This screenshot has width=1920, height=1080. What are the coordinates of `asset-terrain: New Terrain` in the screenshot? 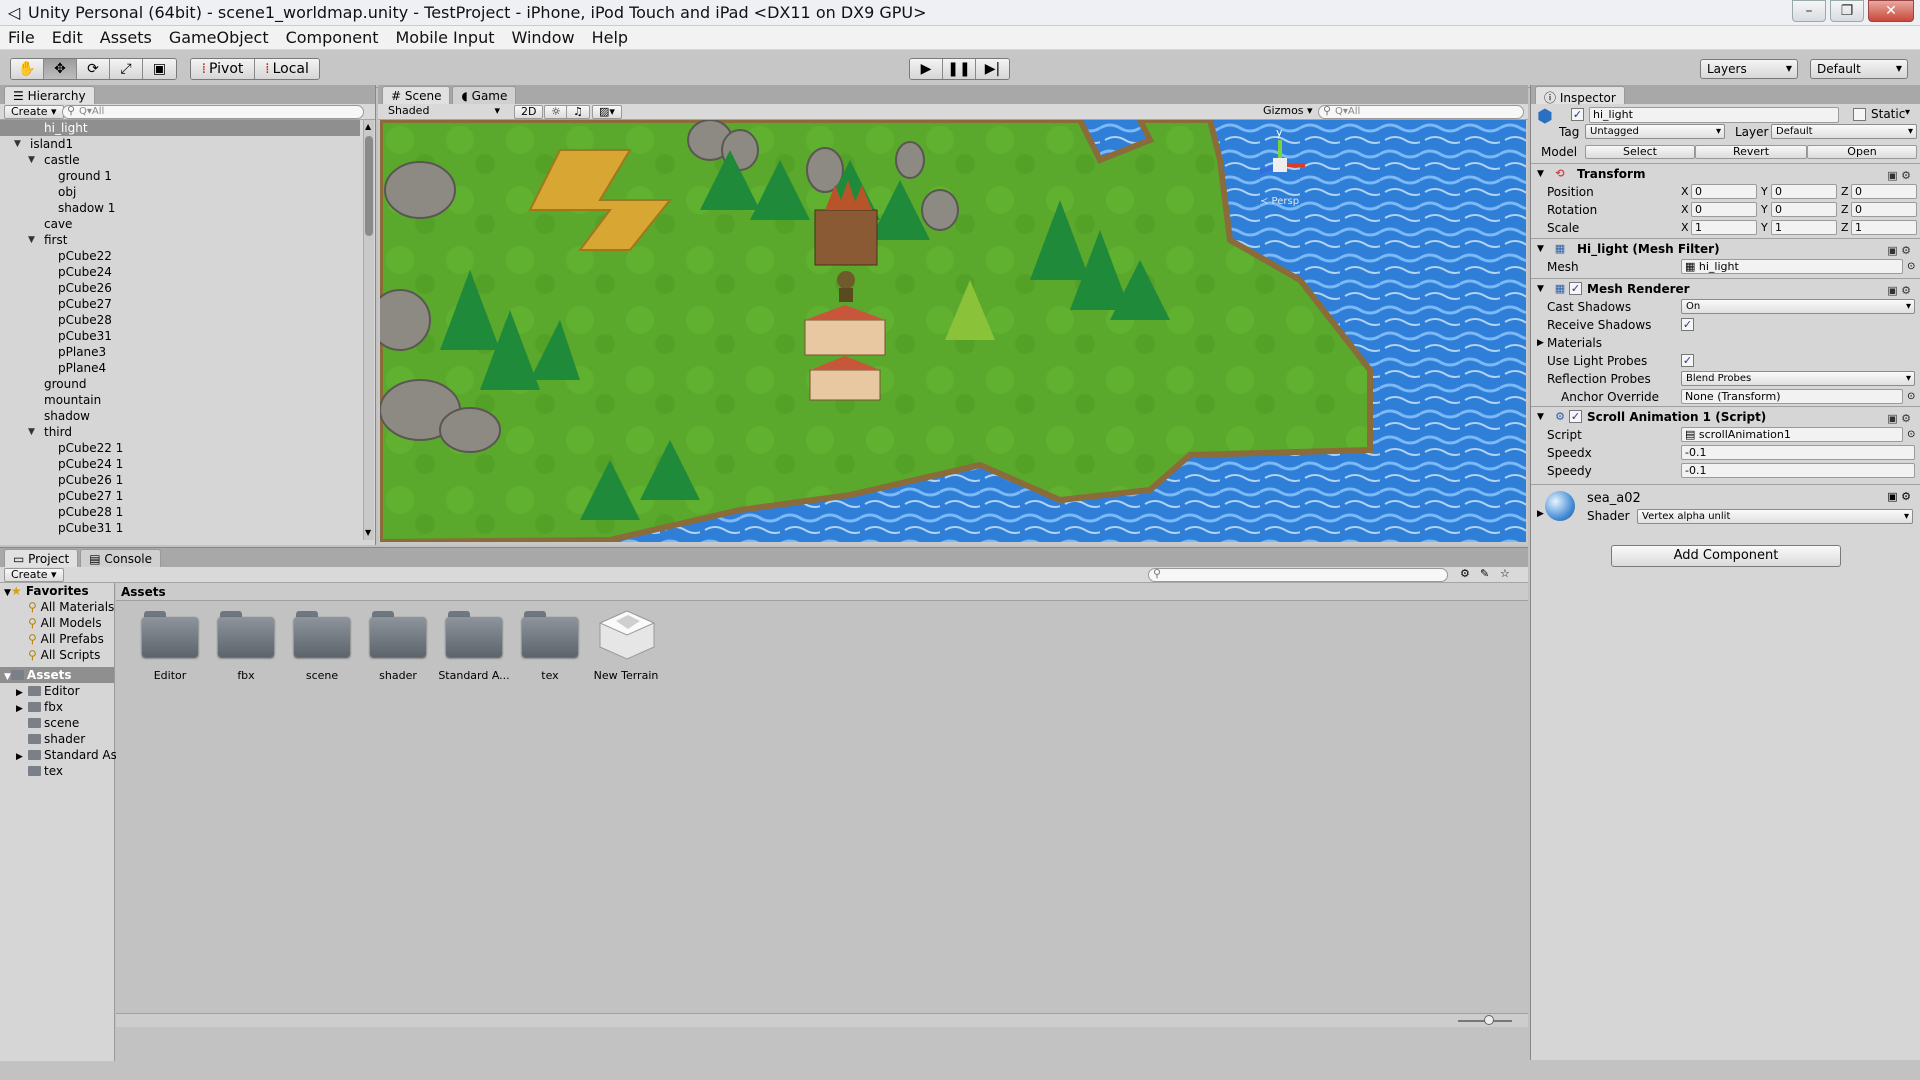 It's located at (626, 650).